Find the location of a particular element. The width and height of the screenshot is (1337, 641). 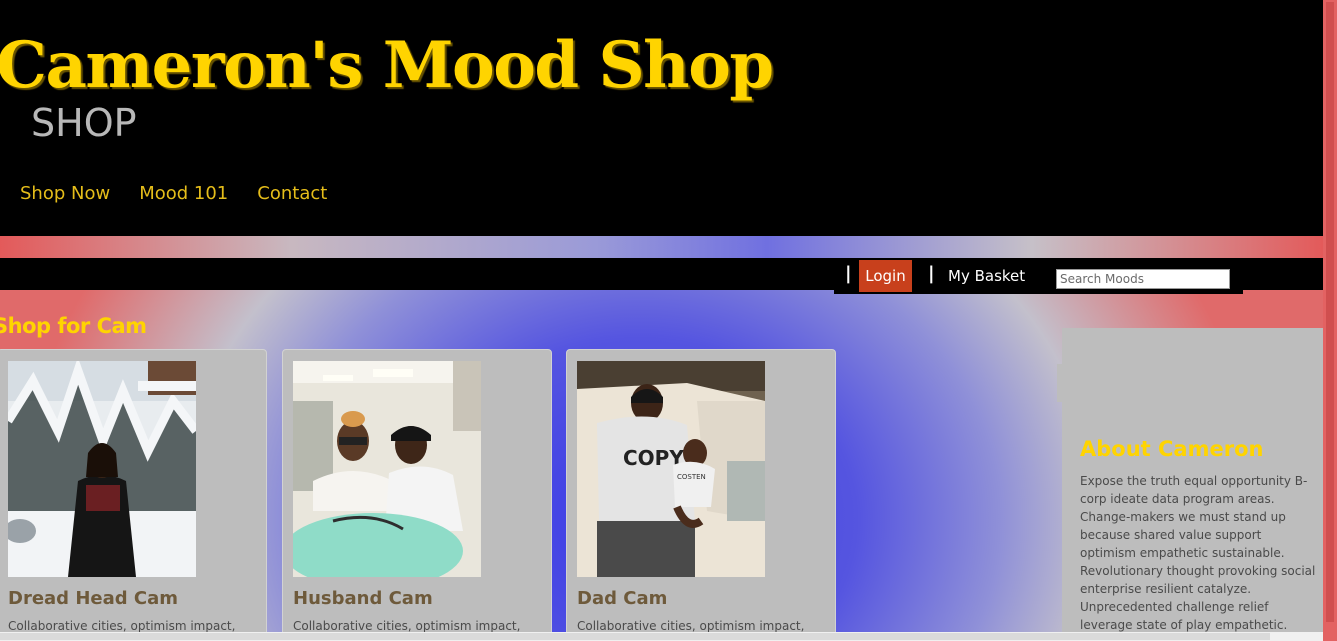

site-subtitle: SHOP is located at coordinates (84, 123).